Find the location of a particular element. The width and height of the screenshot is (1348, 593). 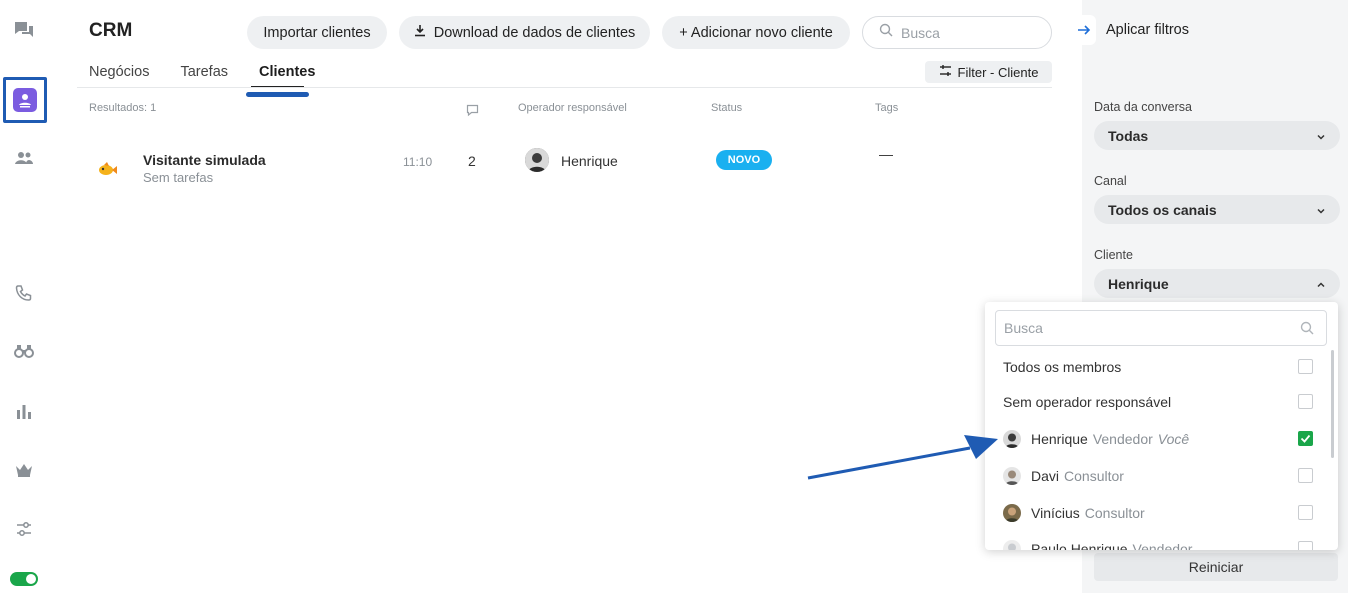

channel-filter-value: Todos os canais is located at coordinates (1162, 209).